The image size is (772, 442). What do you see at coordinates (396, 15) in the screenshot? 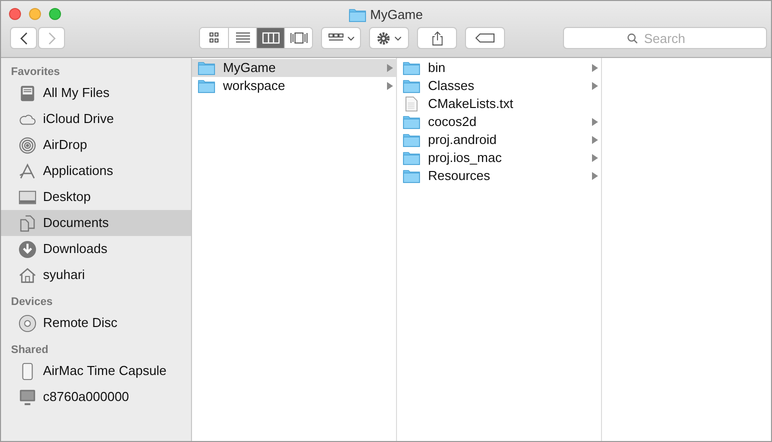
I see `window-title: MyGame` at bounding box center [396, 15].